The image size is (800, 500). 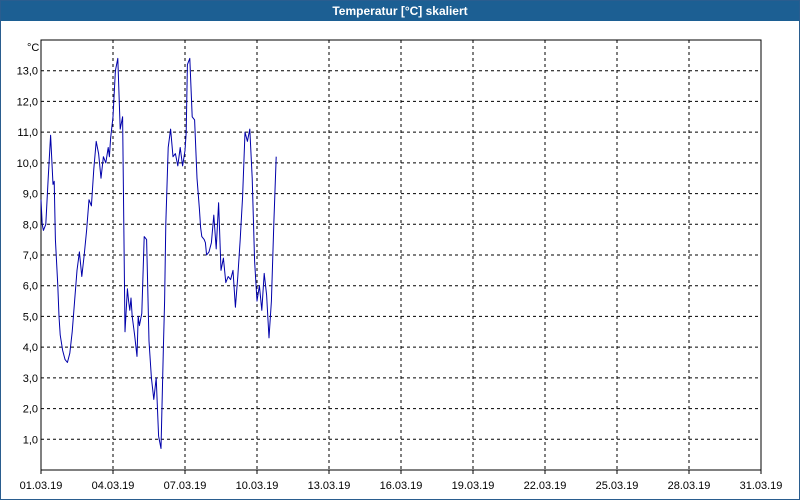 What do you see at coordinates (185, 486) in the screenshot?
I see `x-tick-label: 07.03.19` at bounding box center [185, 486].